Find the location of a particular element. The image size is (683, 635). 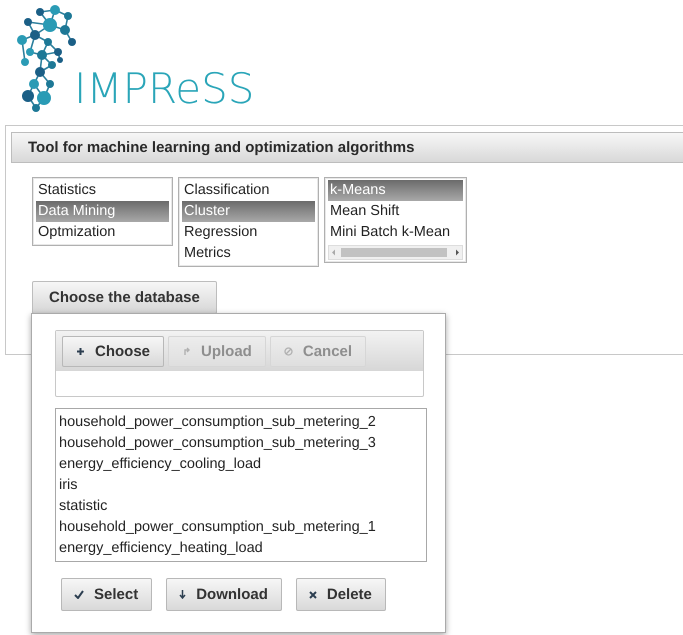

list-option: k-Means is located at coordinates (395, 190).